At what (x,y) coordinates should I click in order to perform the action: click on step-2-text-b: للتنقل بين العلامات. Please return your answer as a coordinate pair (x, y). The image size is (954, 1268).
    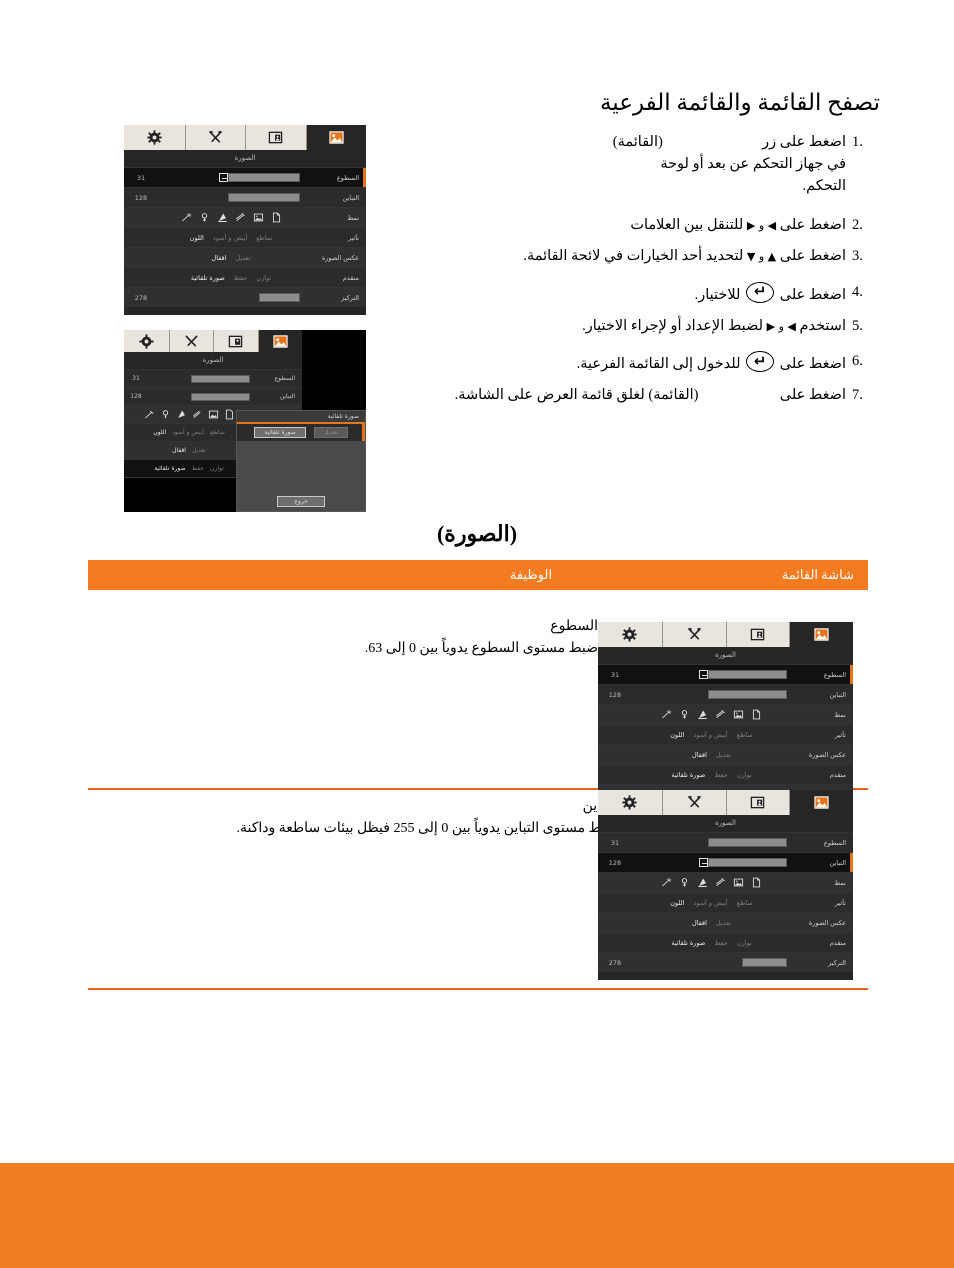
    Looking at the image, I should click on (687, 225).